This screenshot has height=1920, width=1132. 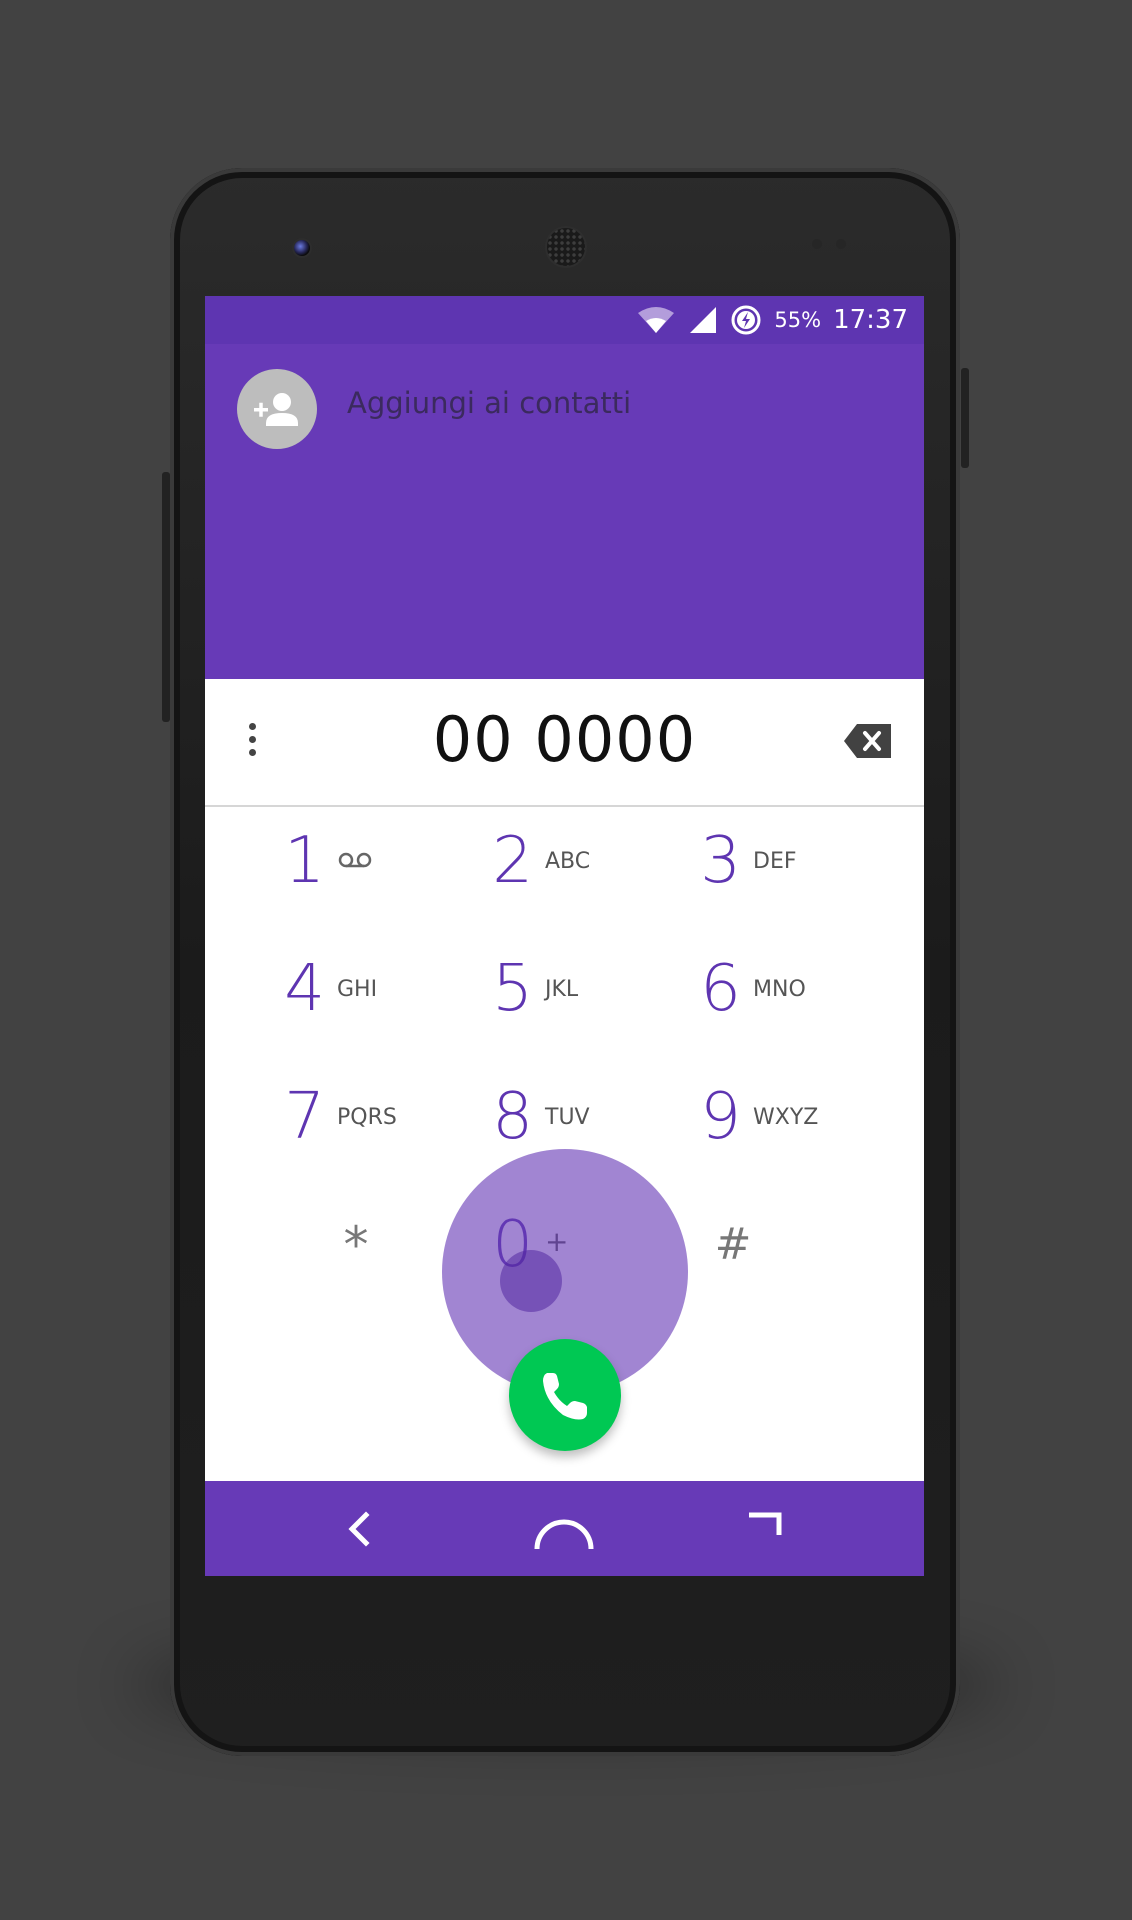 I want to click on backspace-icon, so click(x=867, y=741).